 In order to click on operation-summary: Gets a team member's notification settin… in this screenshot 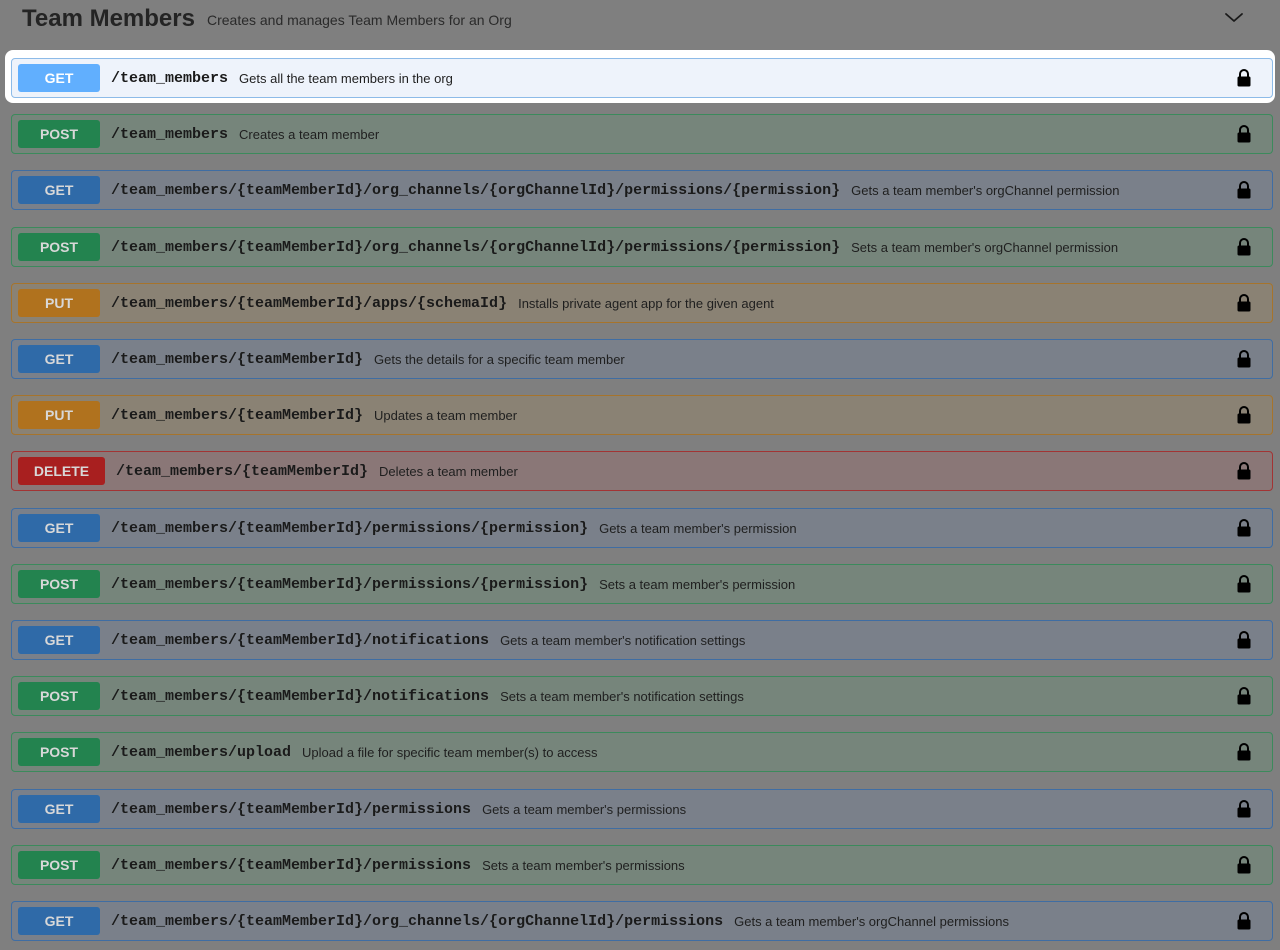, I will do `click(623, 640)`.